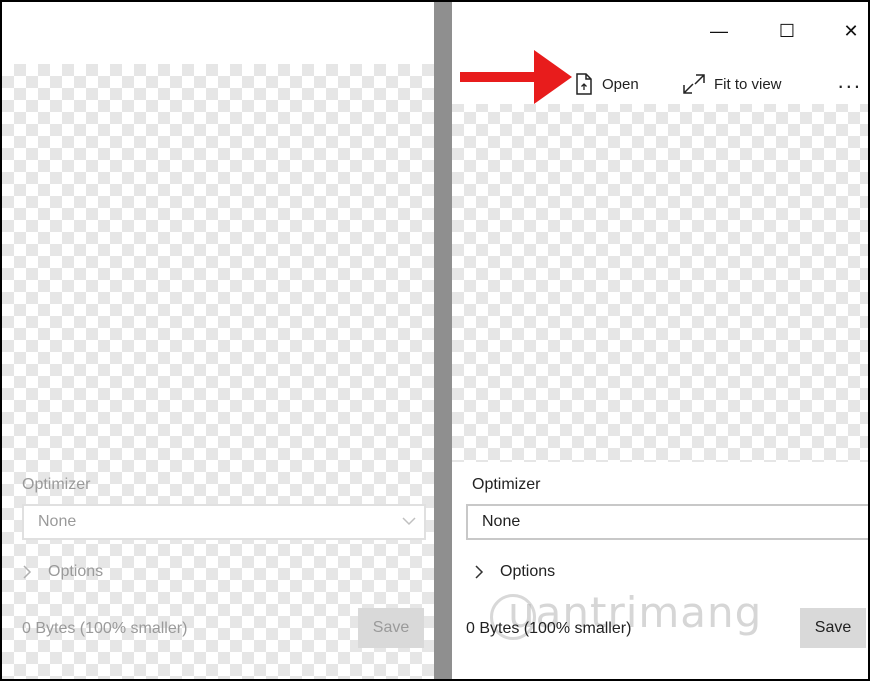 The image size is (870, 681). I want to click on open-button: Open, so click(606, 84).